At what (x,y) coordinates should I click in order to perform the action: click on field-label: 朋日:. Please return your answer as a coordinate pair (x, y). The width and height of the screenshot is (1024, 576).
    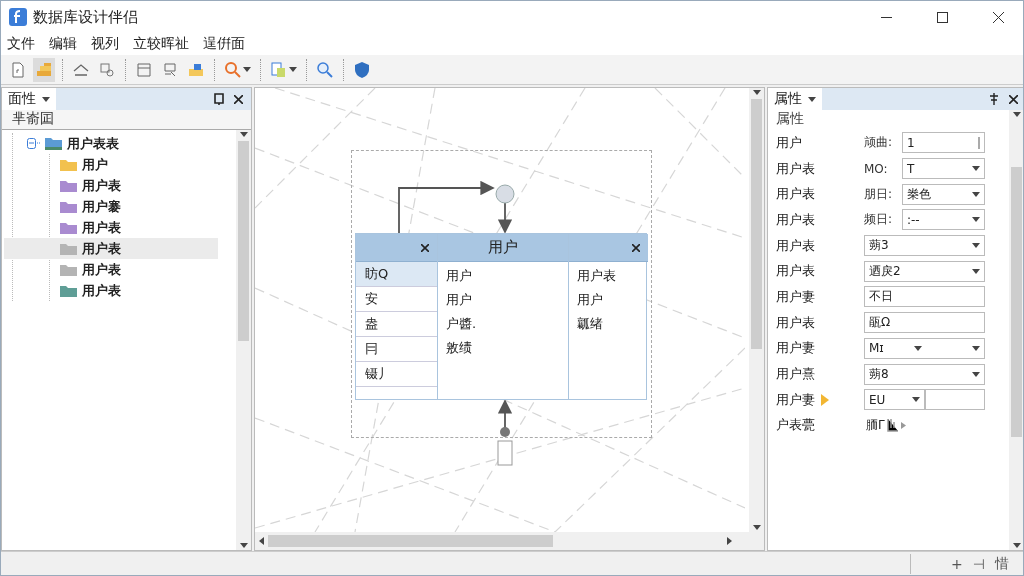
    Looking at the image, I should click on (879, 194).